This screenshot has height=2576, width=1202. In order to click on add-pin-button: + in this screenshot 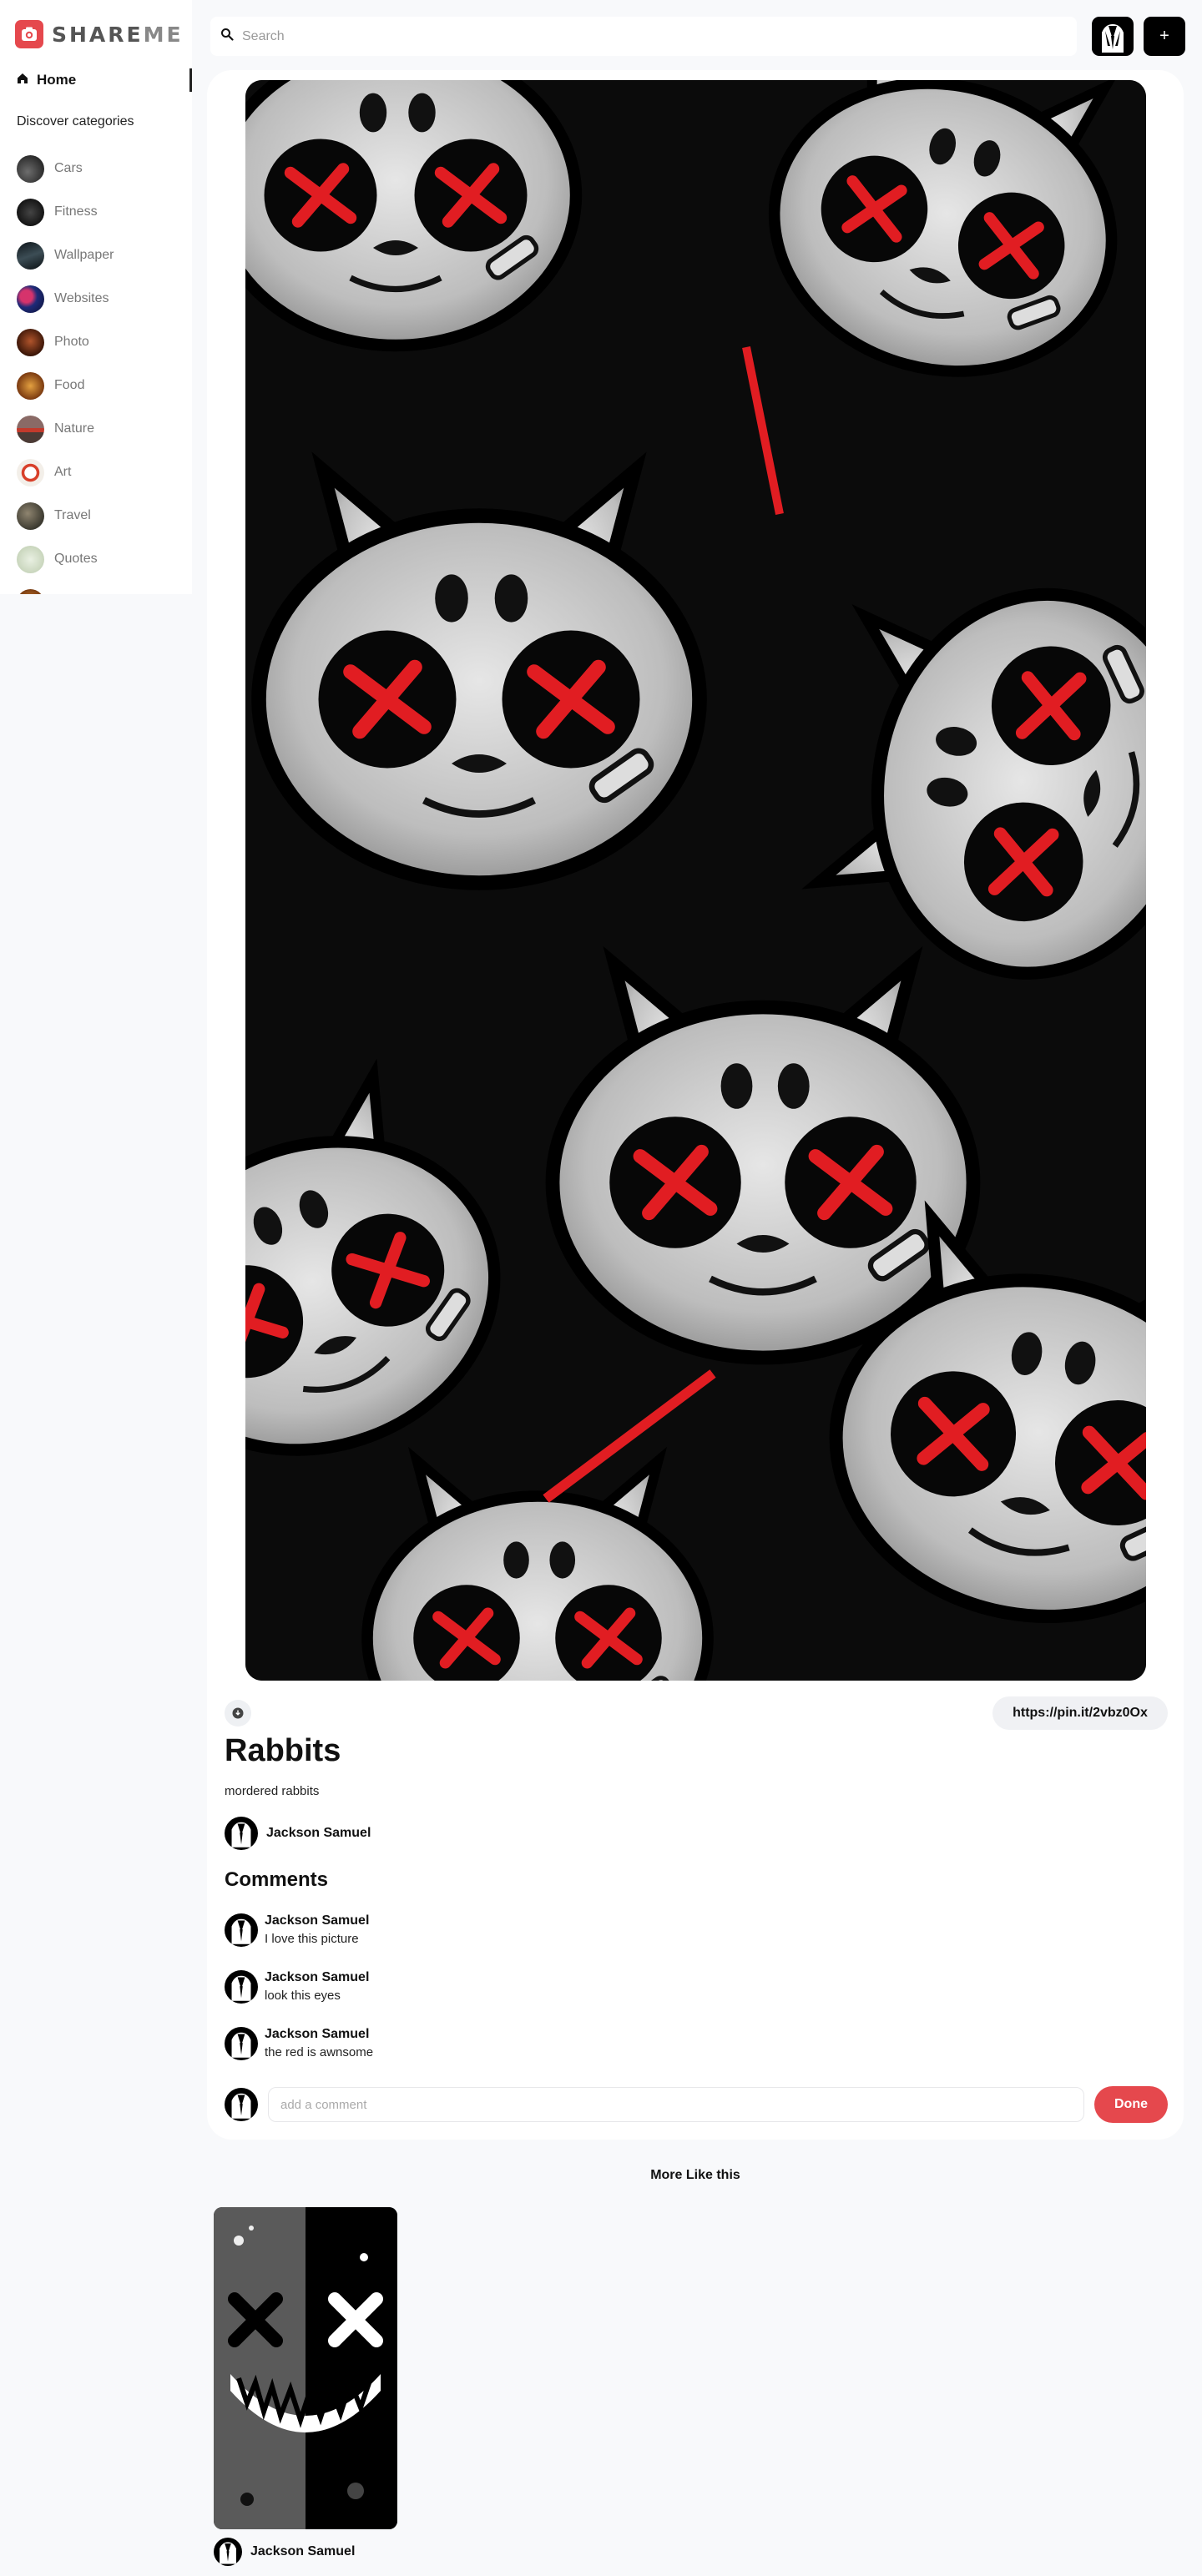, I will do `click(1164, 36)`.